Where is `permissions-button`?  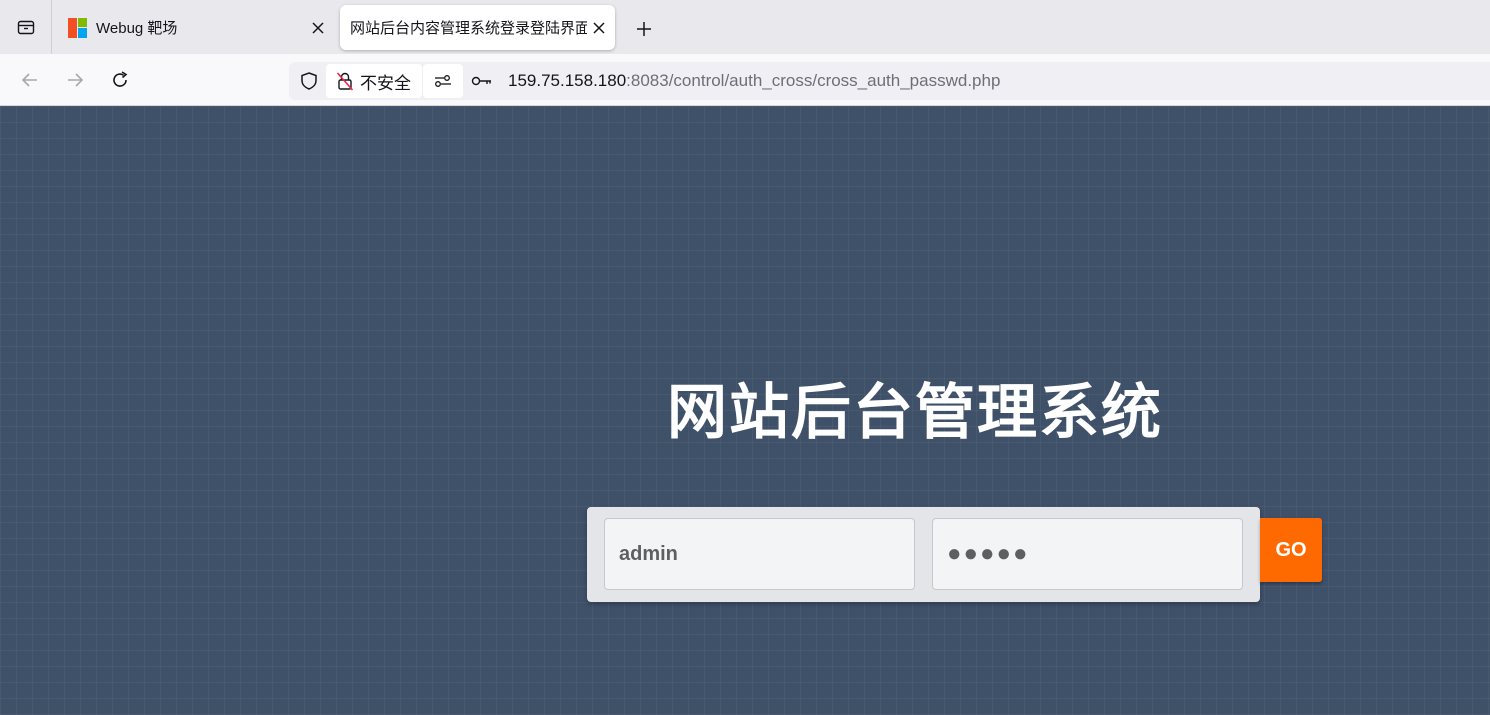 permissions-button is located at coordinates (443, 81).